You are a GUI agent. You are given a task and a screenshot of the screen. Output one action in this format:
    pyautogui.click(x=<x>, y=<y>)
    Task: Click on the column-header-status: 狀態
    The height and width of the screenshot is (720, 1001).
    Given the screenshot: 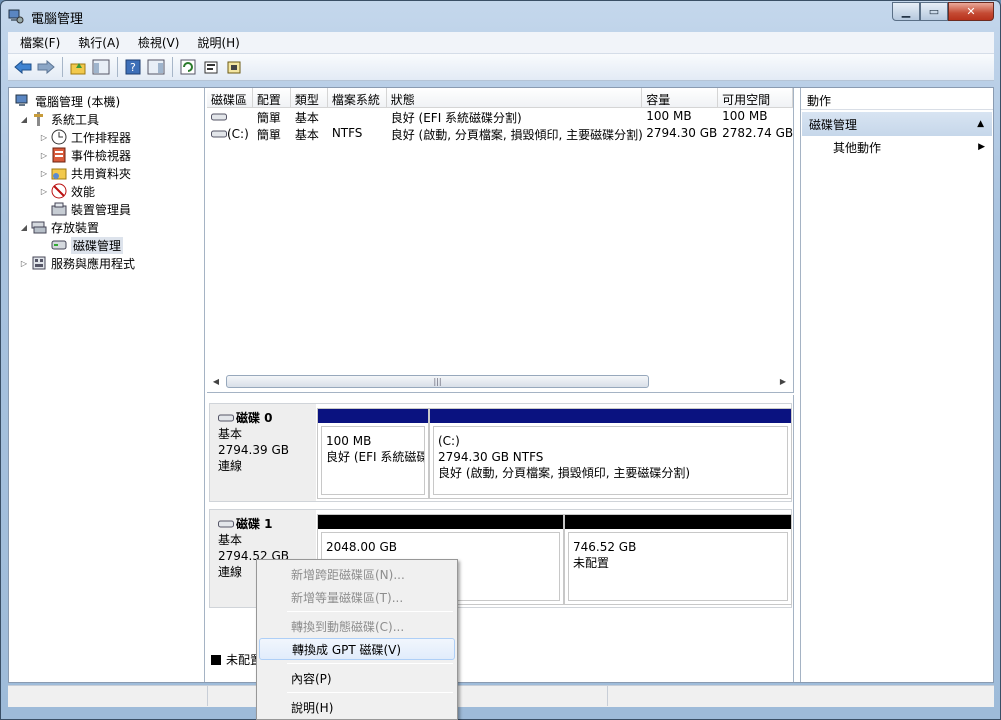 What is the action you would take?
    pyautogui.click(x=515, y=97)
    